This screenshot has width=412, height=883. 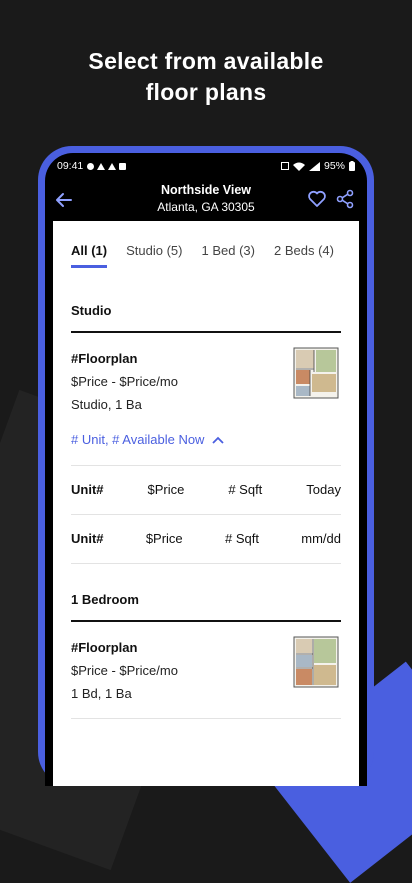 What do you see at coordinates (321, 538) in the screenshot?
I see `unit-available-date: mm/dd` at bounding box center [321, 538].